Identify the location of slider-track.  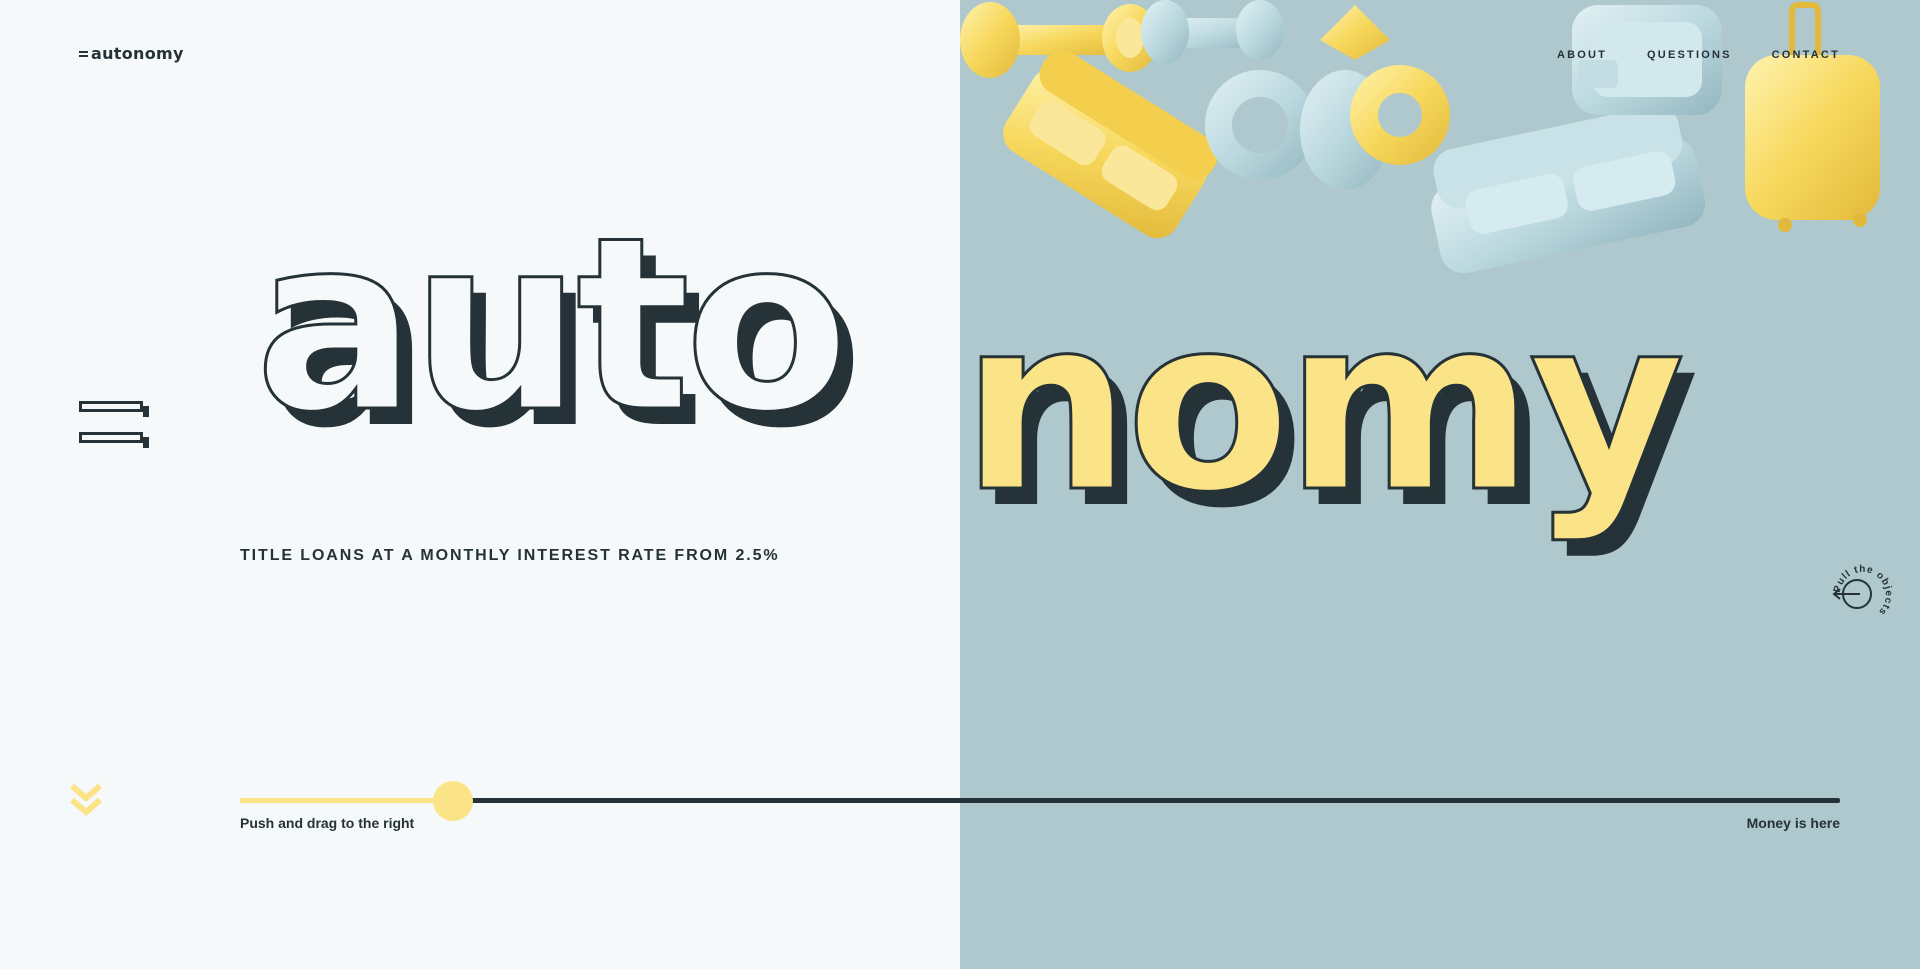
(1040, 800).